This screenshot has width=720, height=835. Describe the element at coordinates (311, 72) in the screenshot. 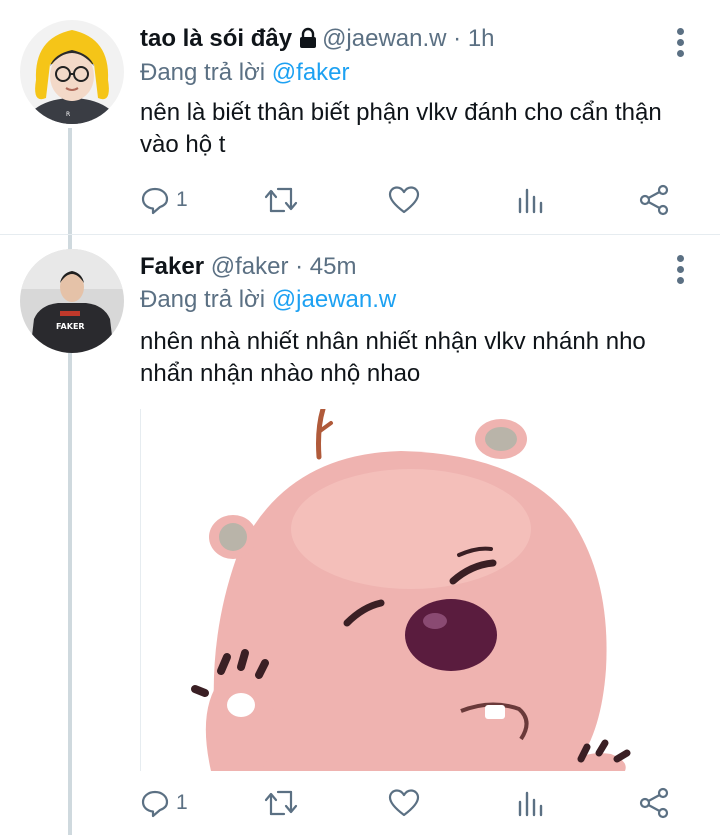

I see `replying-to-mention: @faker` at that location.